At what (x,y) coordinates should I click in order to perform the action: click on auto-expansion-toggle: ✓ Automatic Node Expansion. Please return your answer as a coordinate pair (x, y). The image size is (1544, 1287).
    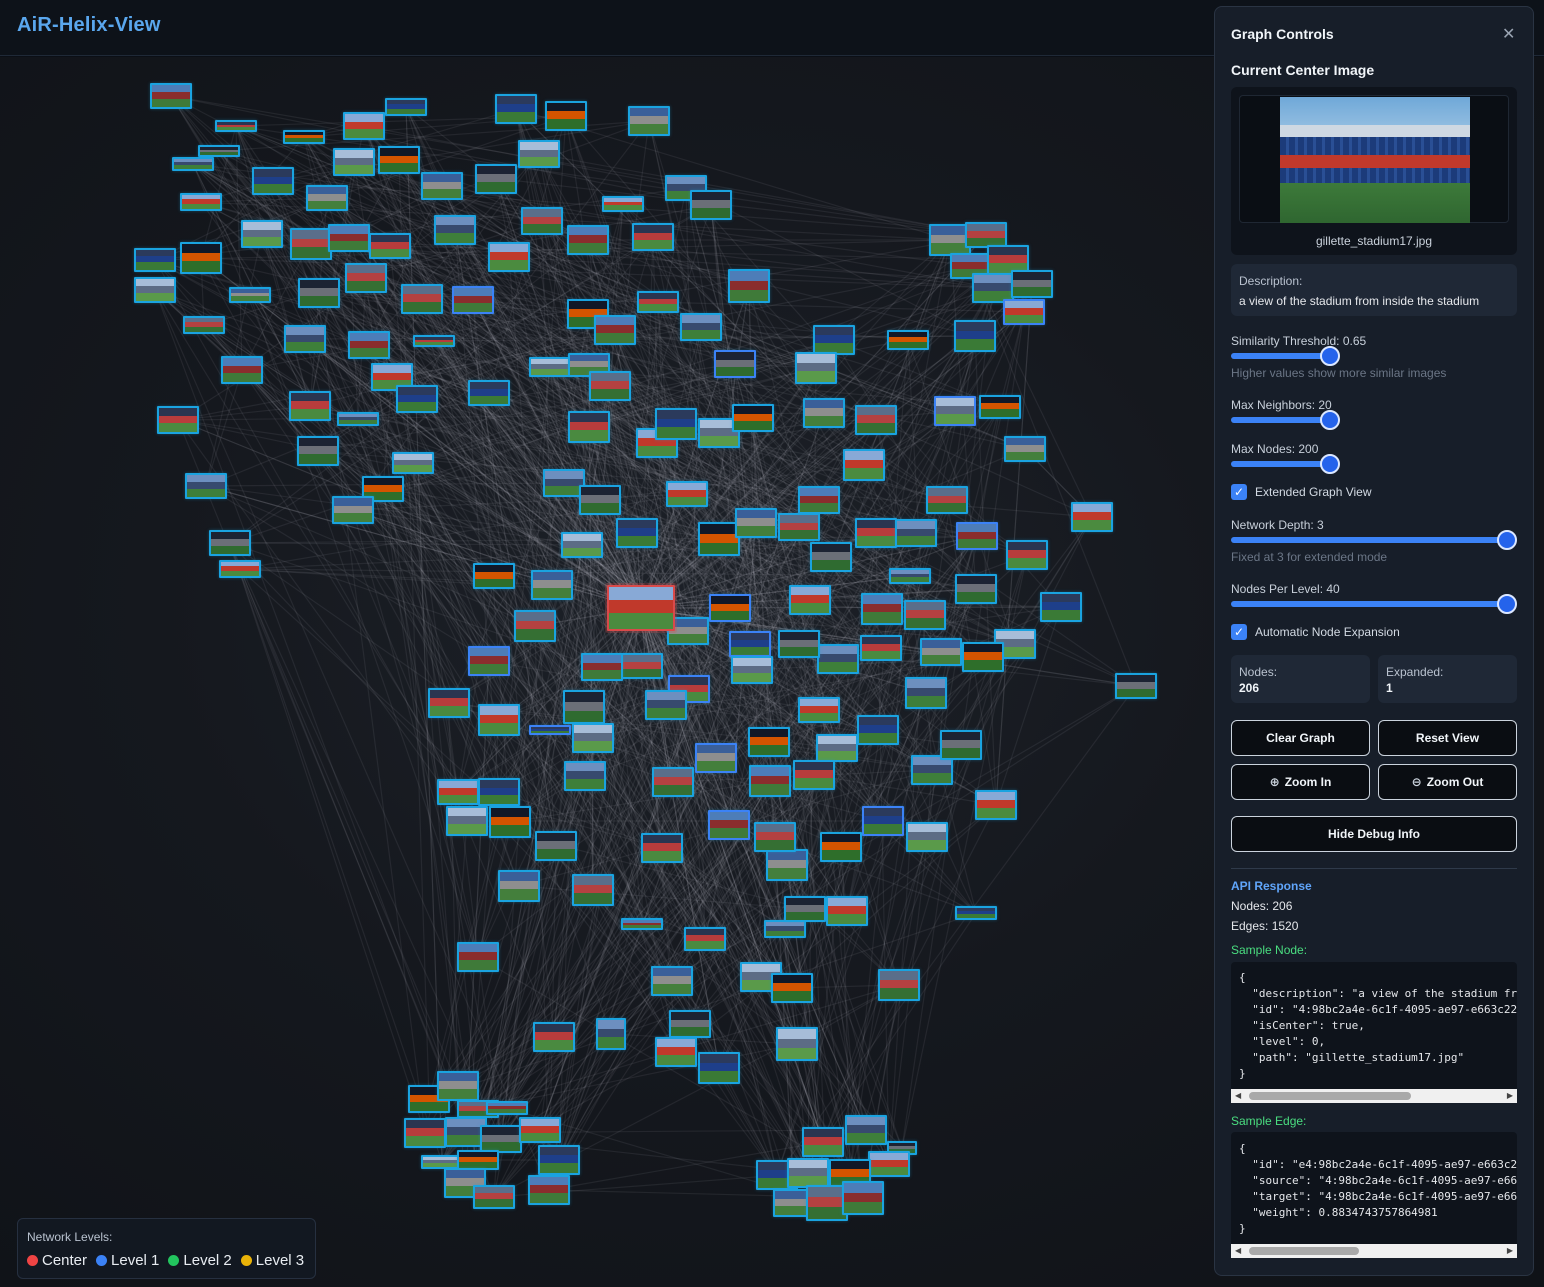
    Looking at the image, I should click on (1315, 632).